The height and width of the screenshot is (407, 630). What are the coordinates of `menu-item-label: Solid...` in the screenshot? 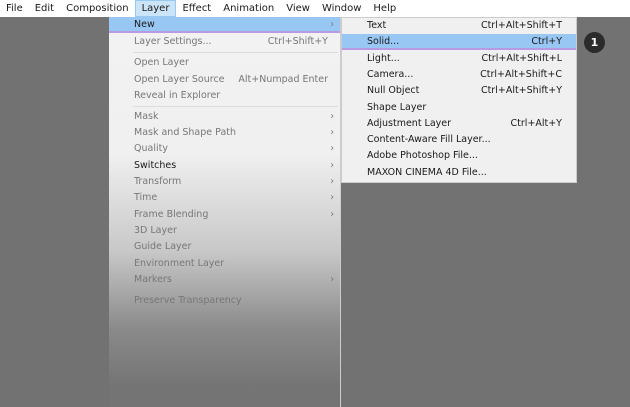 It's located at (383, 42).